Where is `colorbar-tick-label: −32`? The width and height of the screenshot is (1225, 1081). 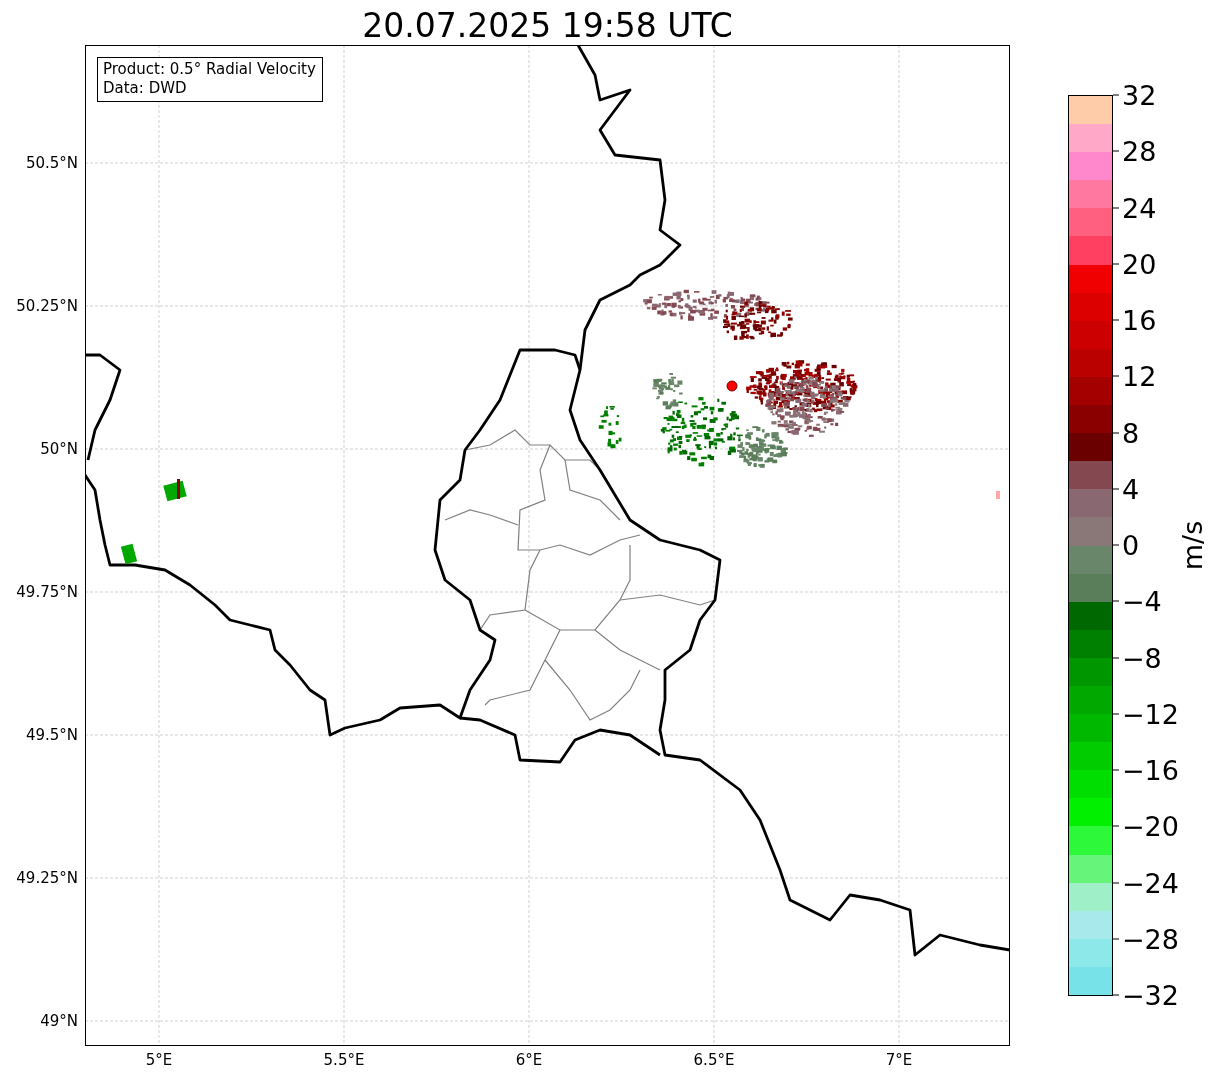
colorbar-tick-label: −32 is located at coordinates (1150, 995).